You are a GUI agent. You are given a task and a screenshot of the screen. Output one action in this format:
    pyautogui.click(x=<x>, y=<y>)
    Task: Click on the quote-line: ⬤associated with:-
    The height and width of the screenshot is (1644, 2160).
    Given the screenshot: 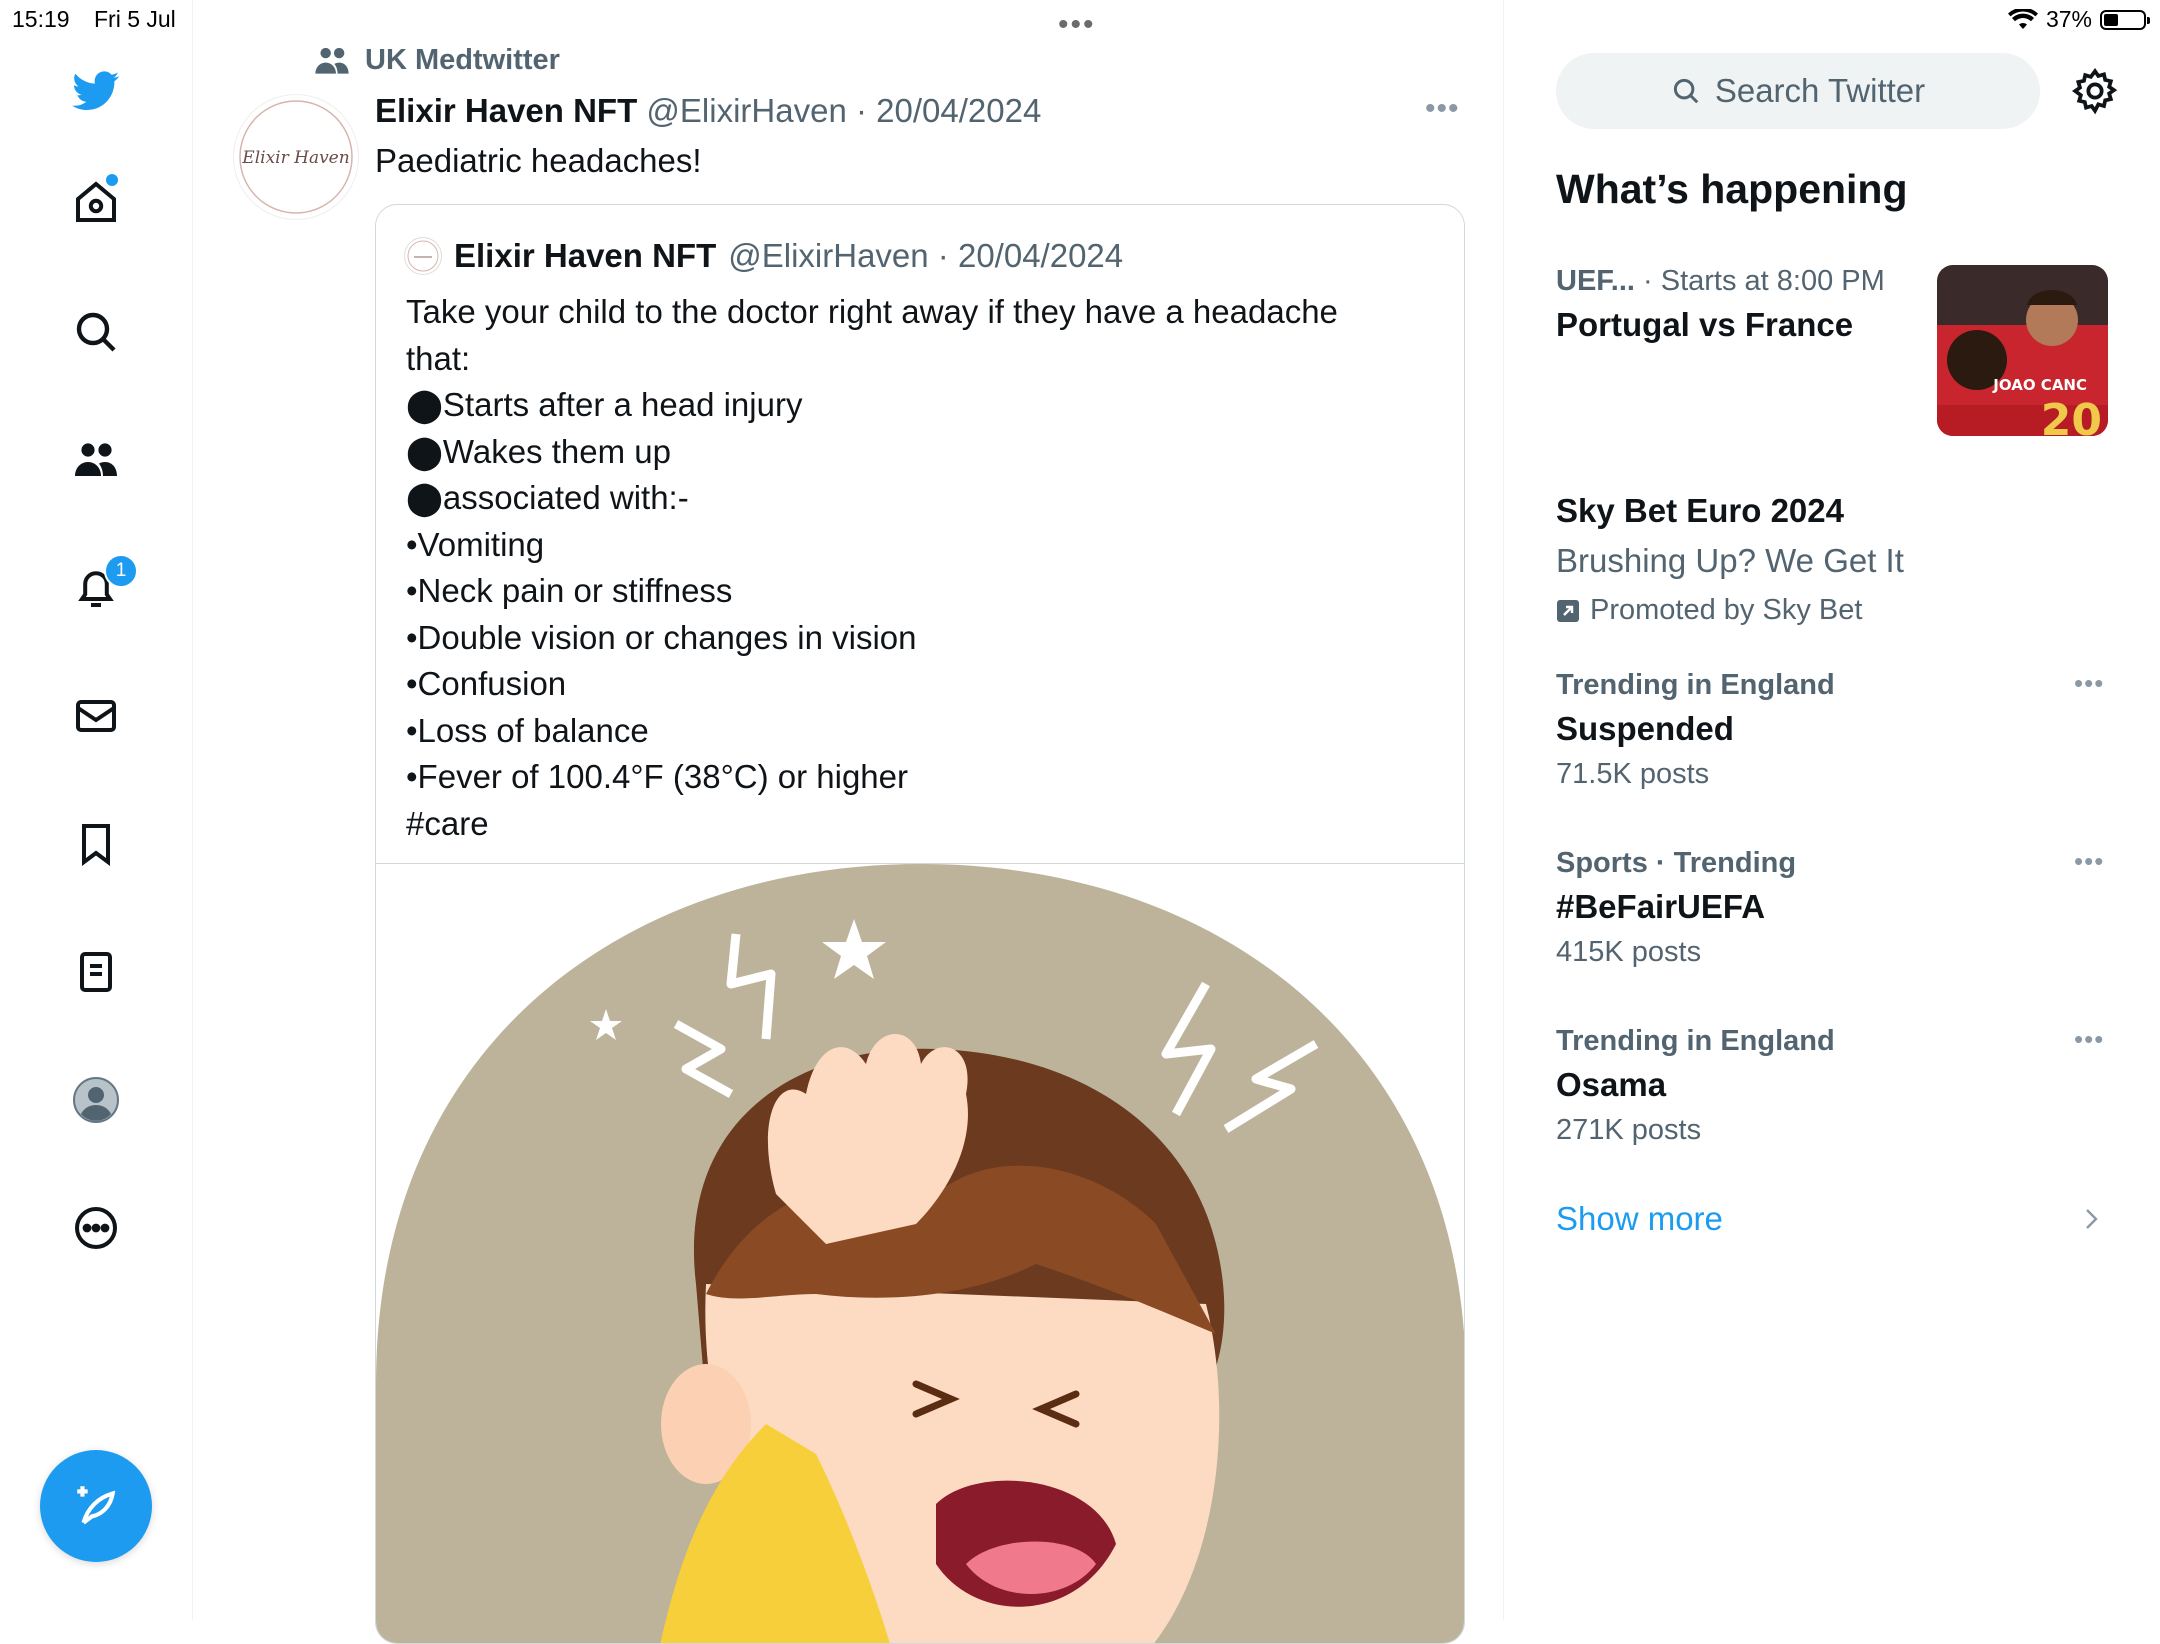 What is the action you would take?
    pyautogui.click(x=547, y=497)
    